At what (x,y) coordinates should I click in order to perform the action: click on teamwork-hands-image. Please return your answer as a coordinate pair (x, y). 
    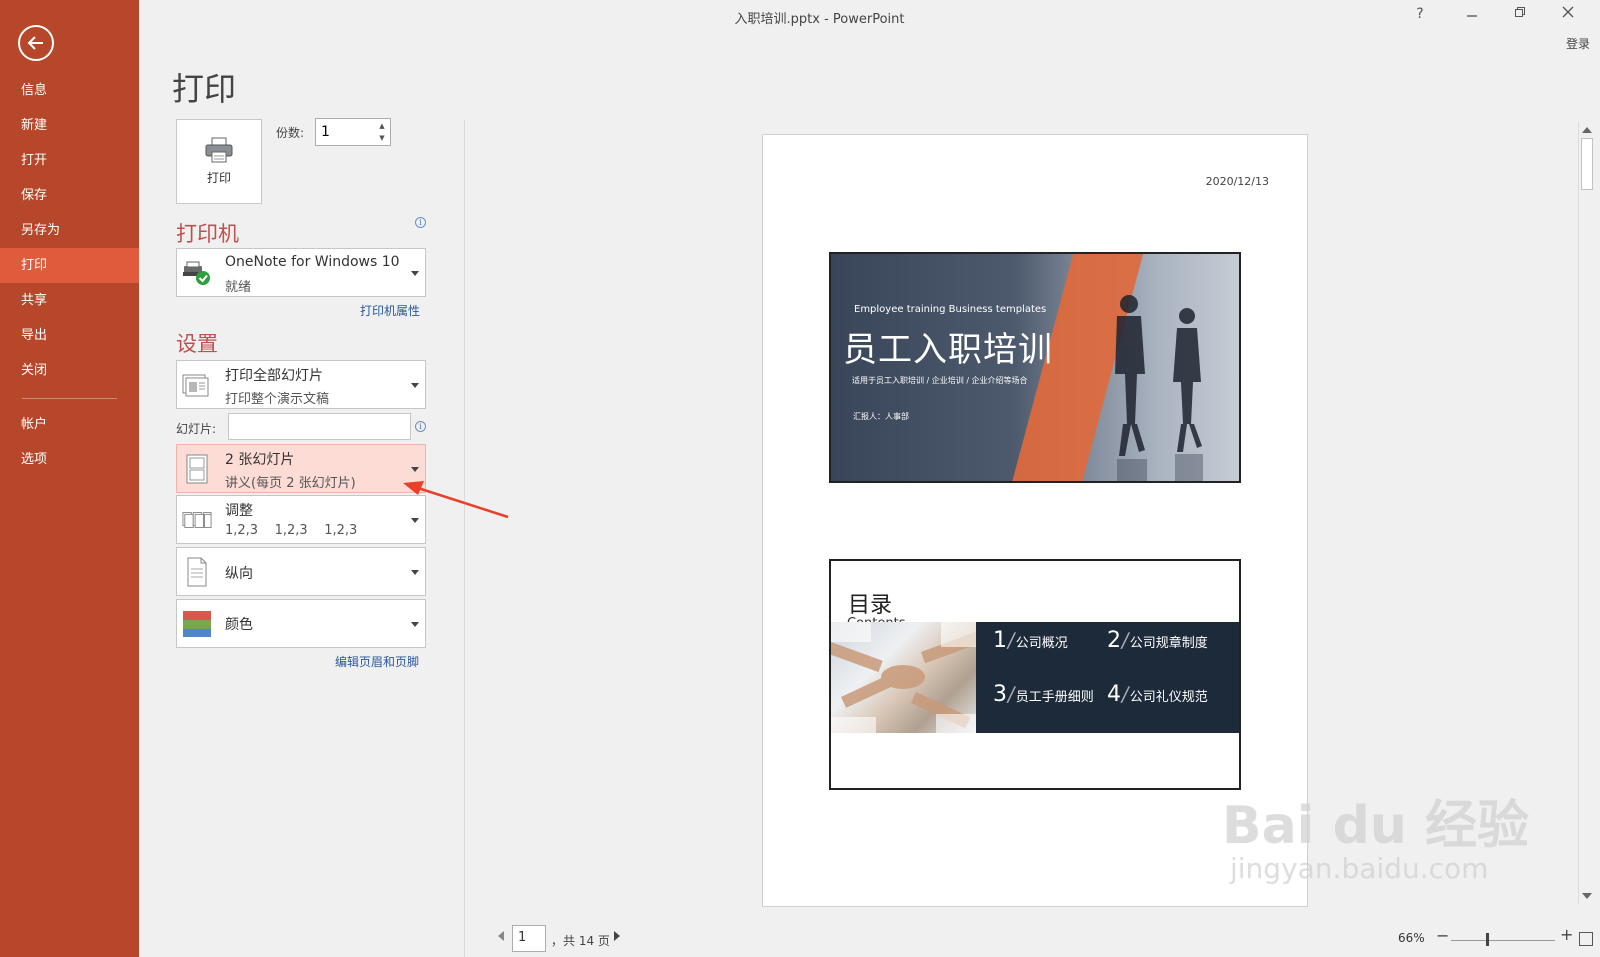
    Looking at the image, I should click on (906, 677).